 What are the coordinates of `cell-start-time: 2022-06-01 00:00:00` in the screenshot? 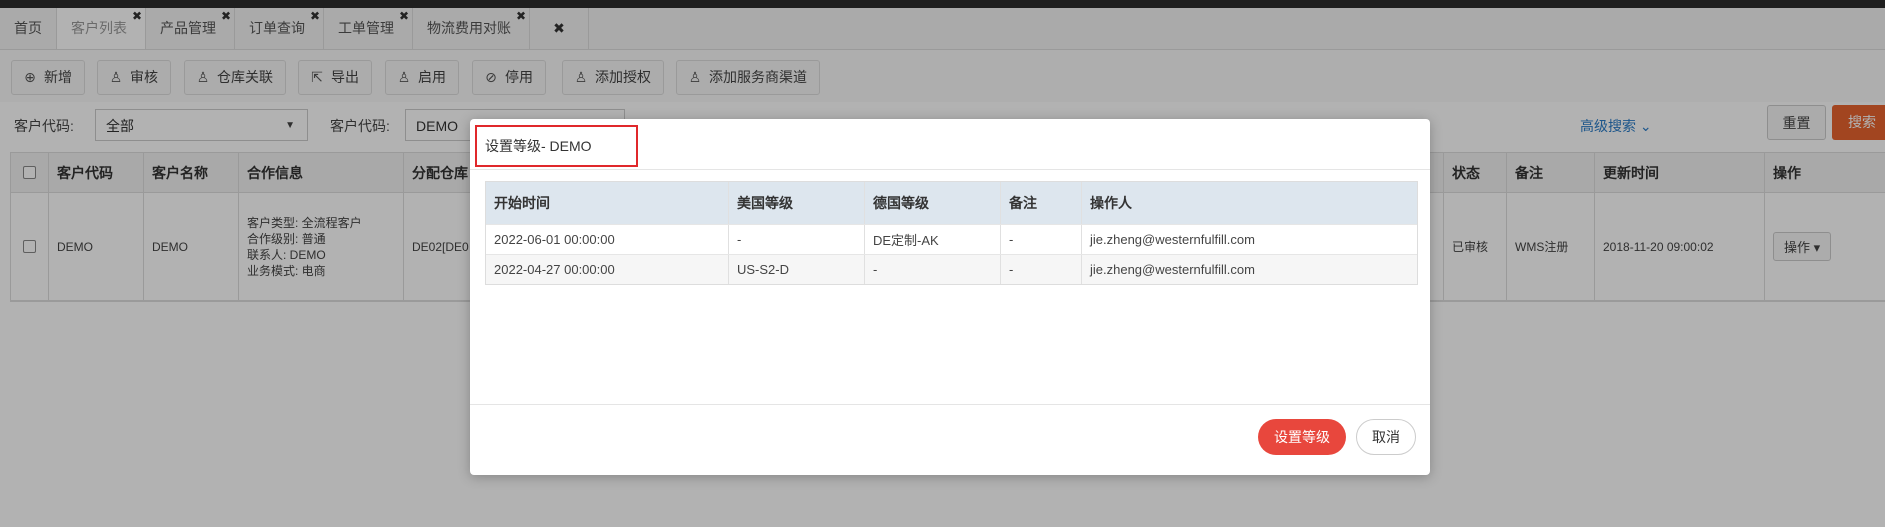 It's located at (607, 239).